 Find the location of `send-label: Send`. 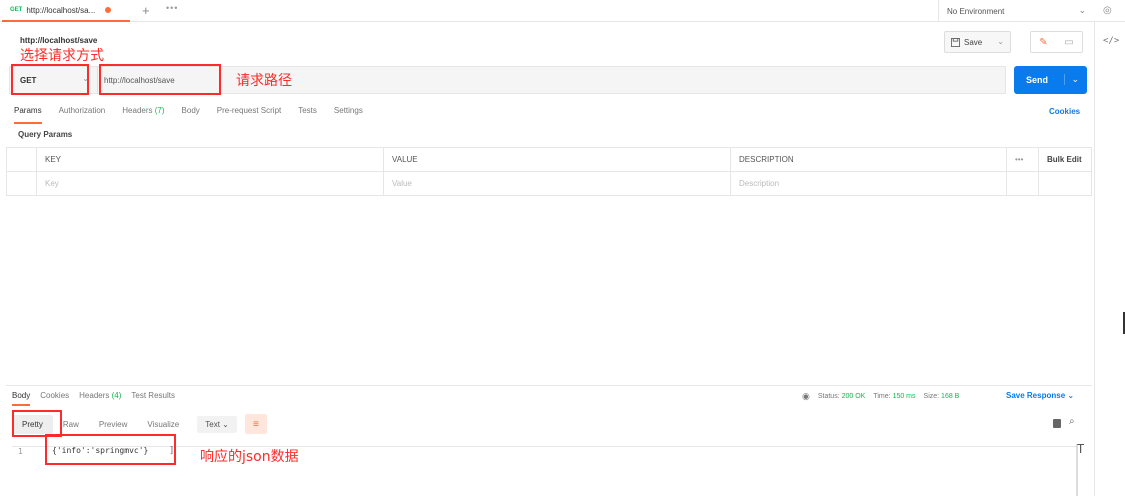

send-label: Send is located at coordinates (1037, 80).